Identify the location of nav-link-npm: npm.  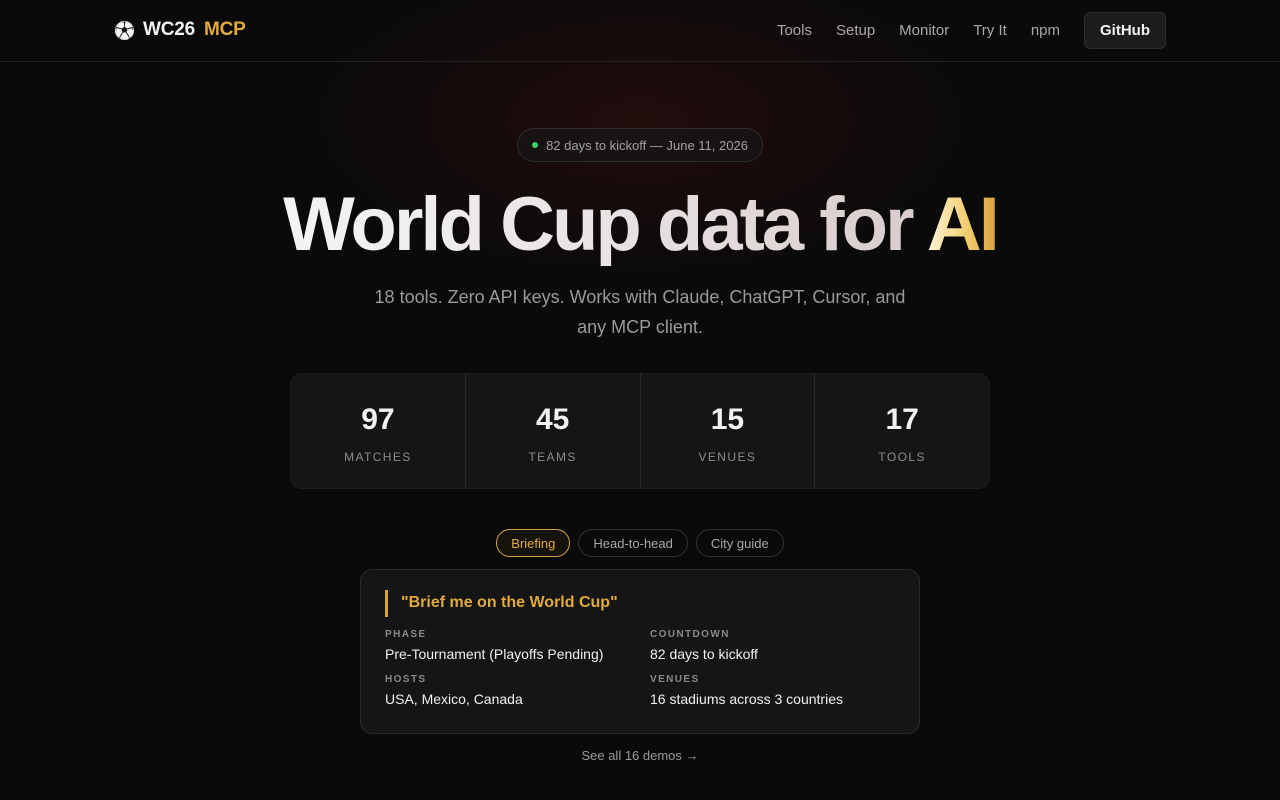
(1045, 30).